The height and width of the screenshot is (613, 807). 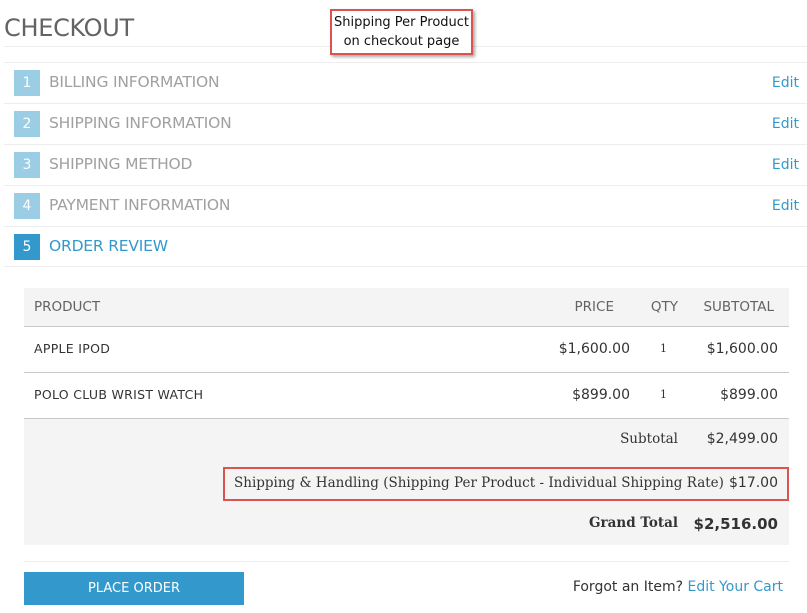 I want to click on forgot-item-text: Forgot an Item? Edit Your Cart, so click(x=678, y=587).